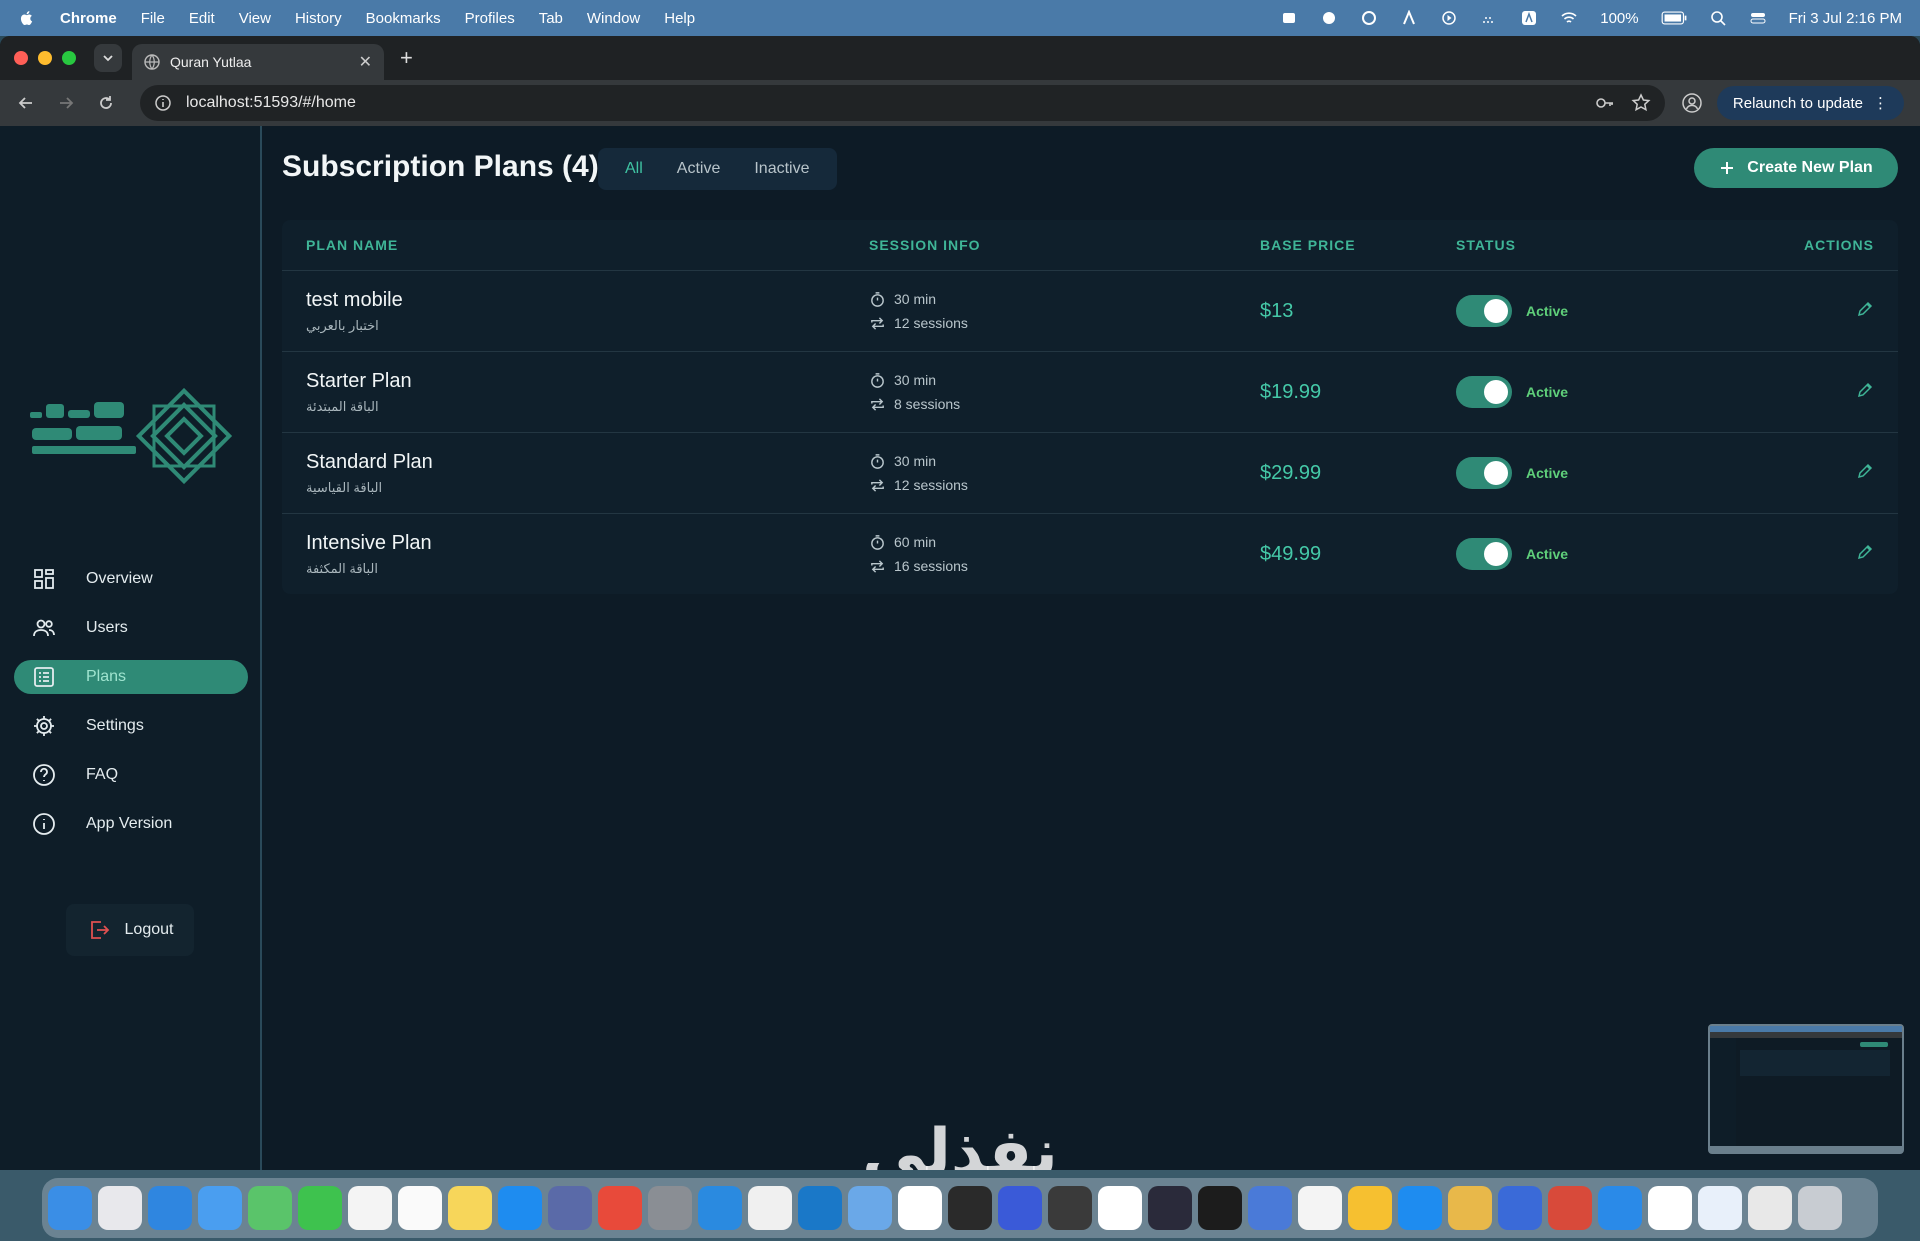 This screenshot has width=1920, height=1241. I want to click on box-icon, so click(1289, 18).